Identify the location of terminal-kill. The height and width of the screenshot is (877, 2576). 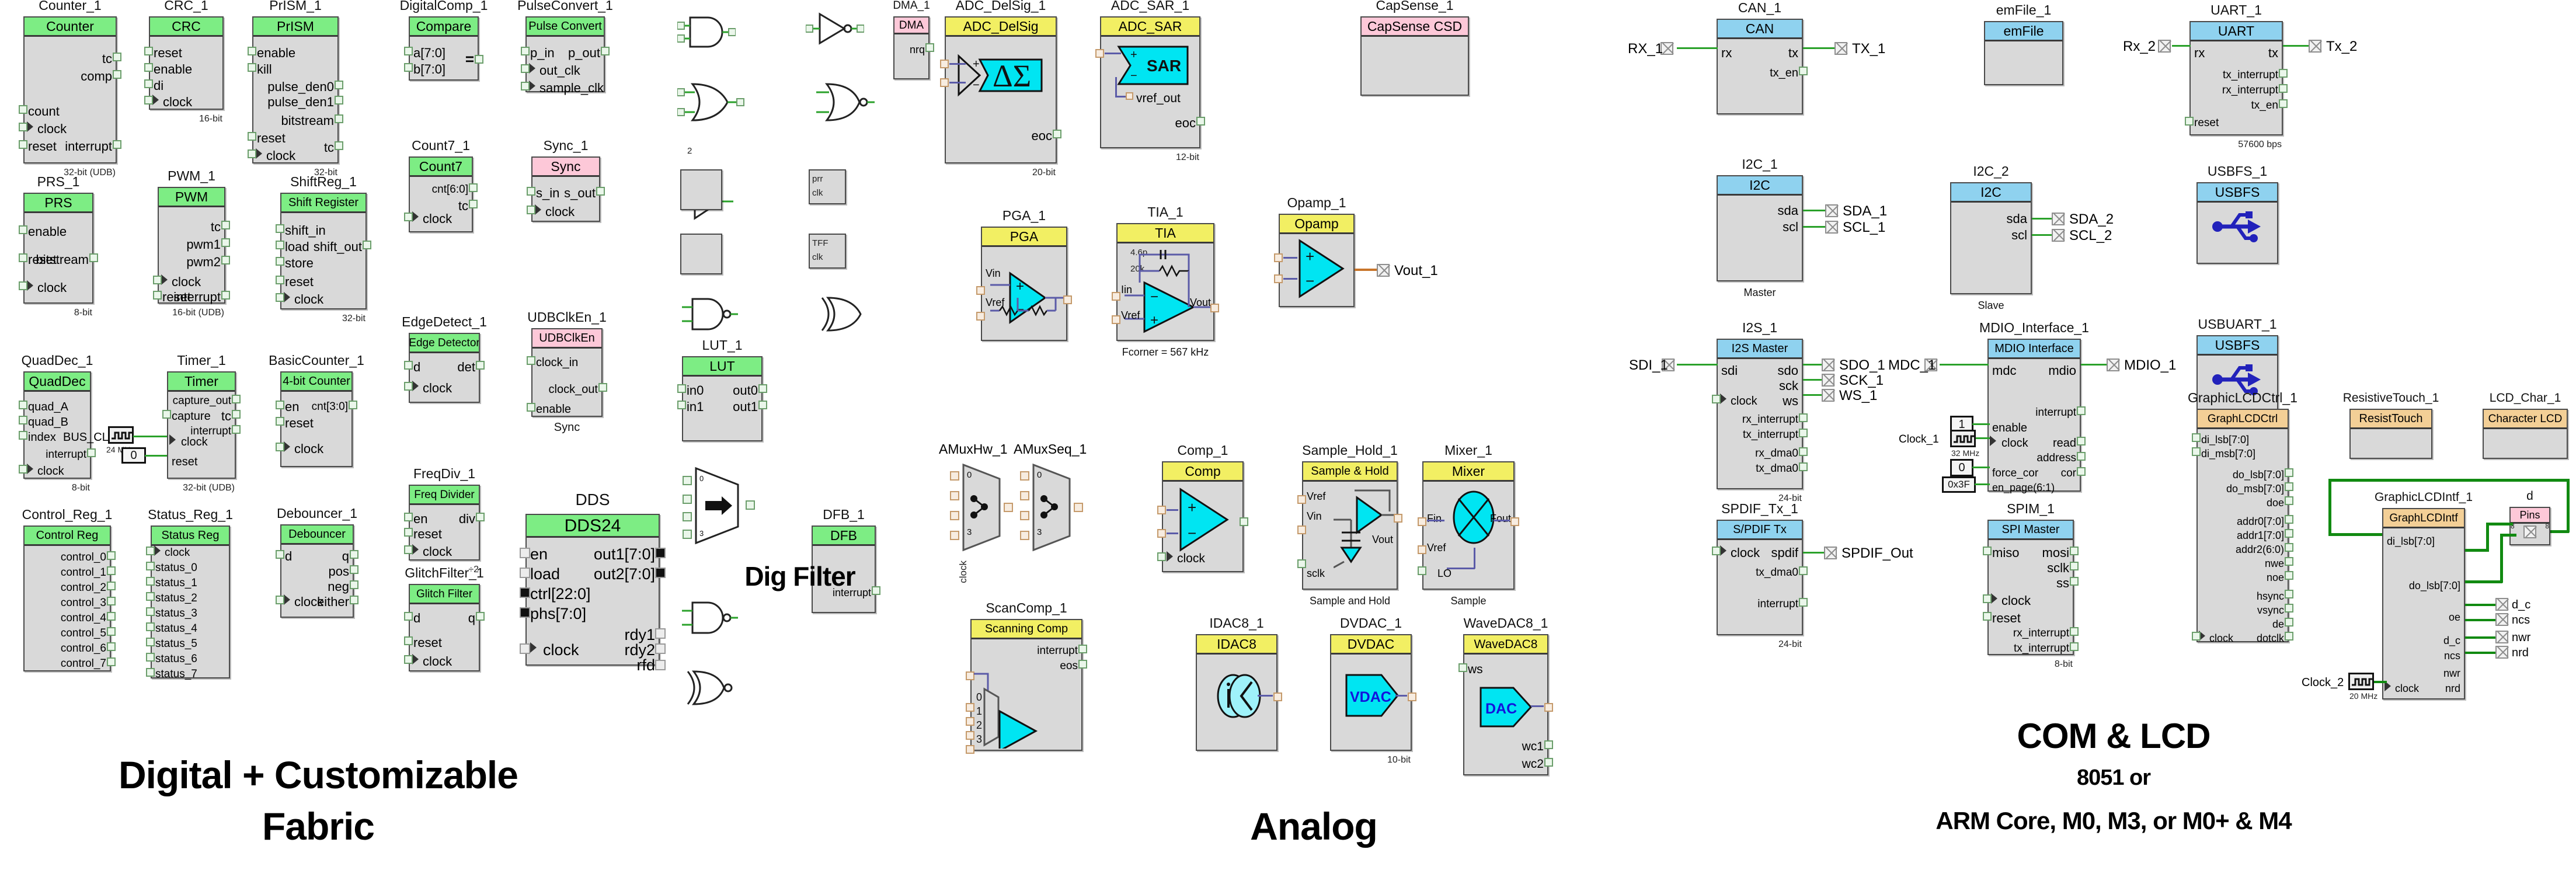
(252, 68).